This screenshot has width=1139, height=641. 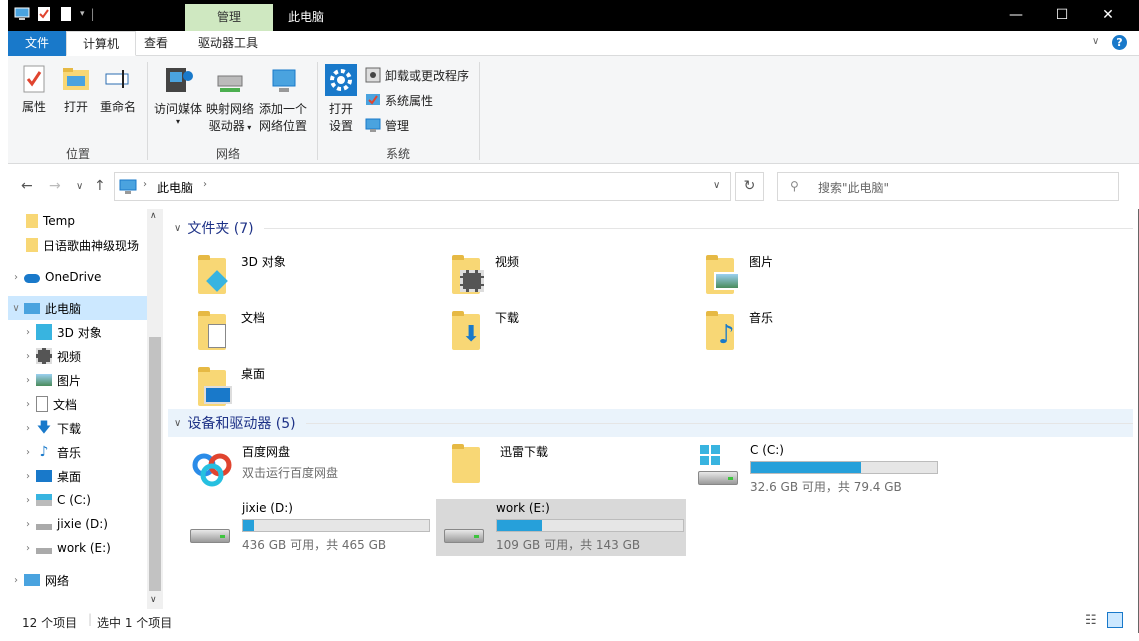 What do you see at coordinates (422, 186) in the screenshot?
I see `address-field: › 此电脑 › ∨` at bounding box center [422, 186].